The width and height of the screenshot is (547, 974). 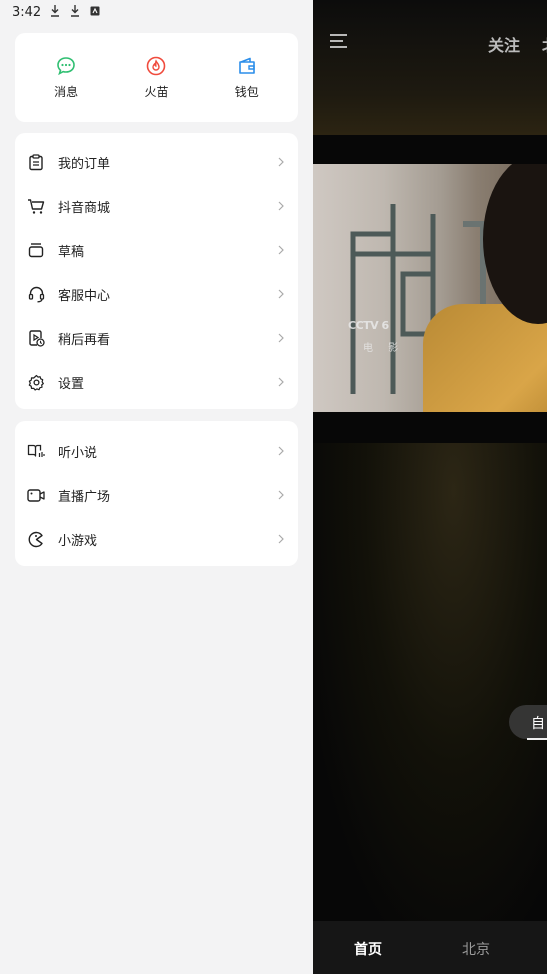 I want to click on quick-action-wallet: 钱包, so click(x=247, y=77).